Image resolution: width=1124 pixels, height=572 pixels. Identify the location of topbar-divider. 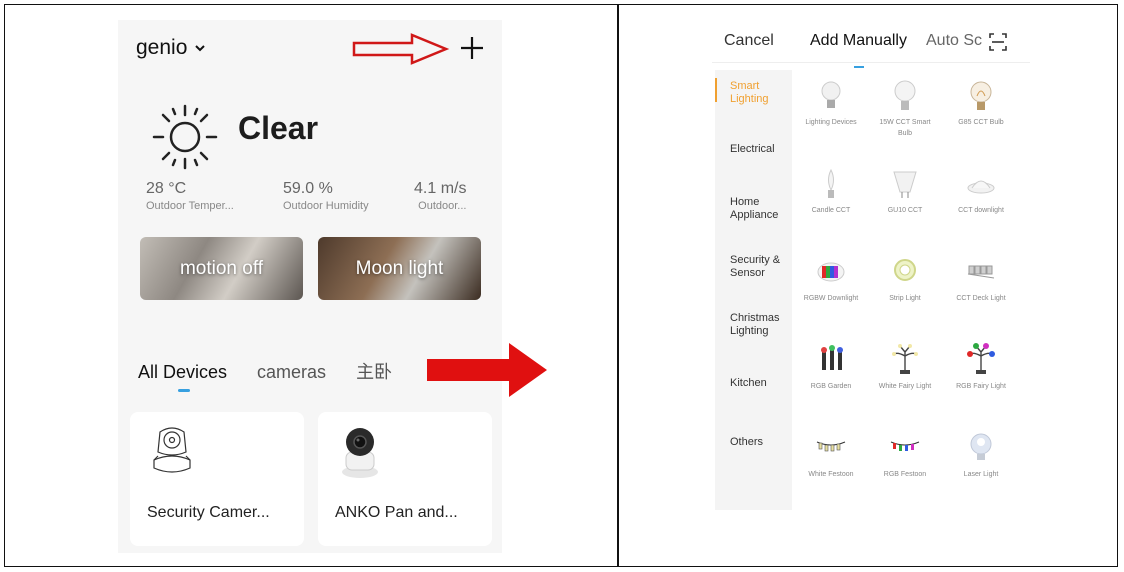
(871, 62).